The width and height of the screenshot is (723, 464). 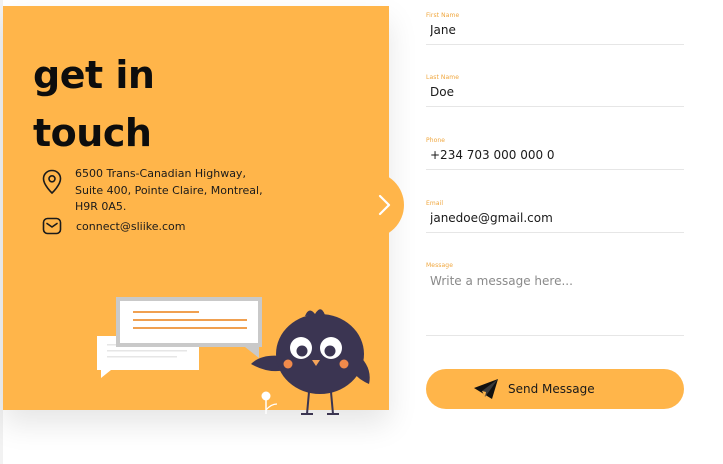 I want to click on phone-input, so click(x=555, y=155).